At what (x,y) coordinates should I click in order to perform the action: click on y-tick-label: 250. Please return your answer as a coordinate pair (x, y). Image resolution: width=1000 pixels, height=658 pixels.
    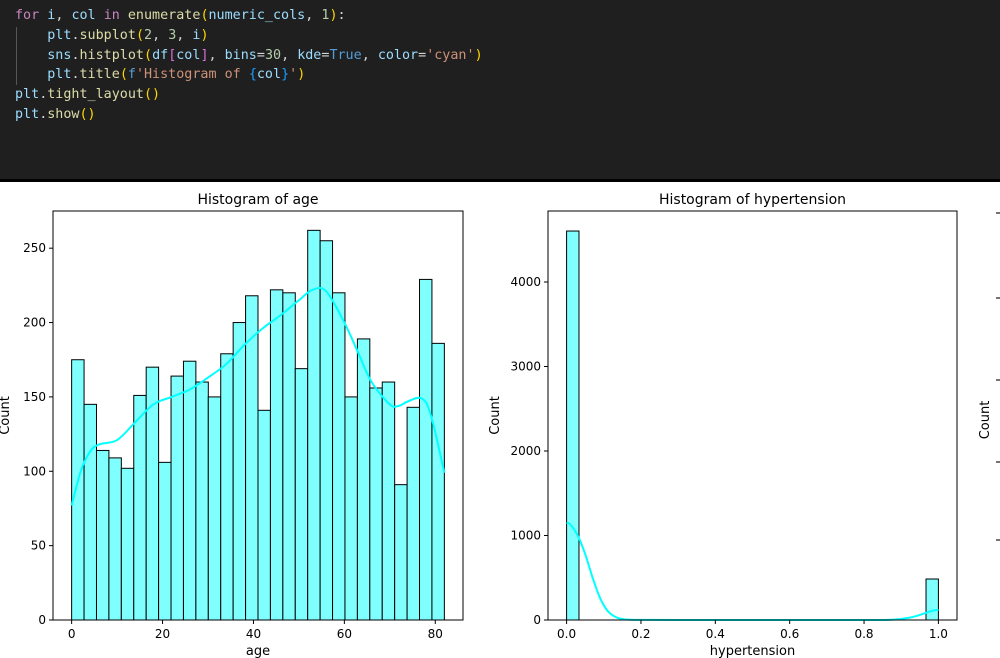
    Looking at the image, I should click on (34, 248).